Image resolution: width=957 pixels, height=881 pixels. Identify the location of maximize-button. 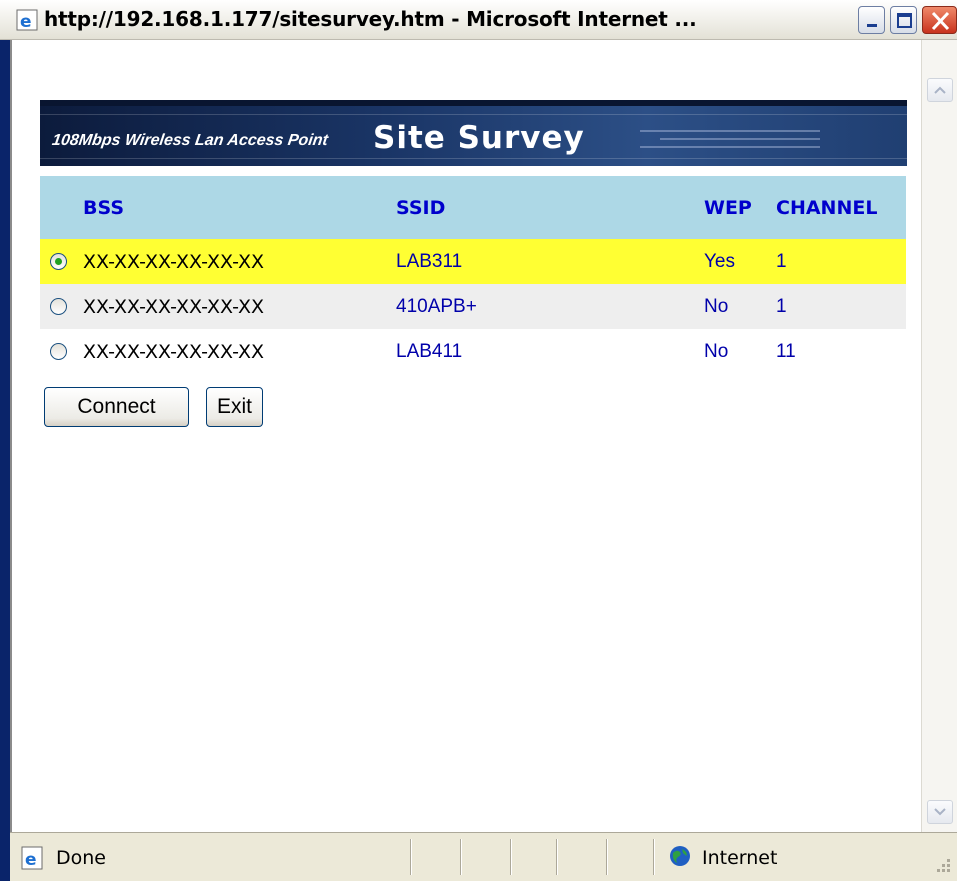
(903, 20).